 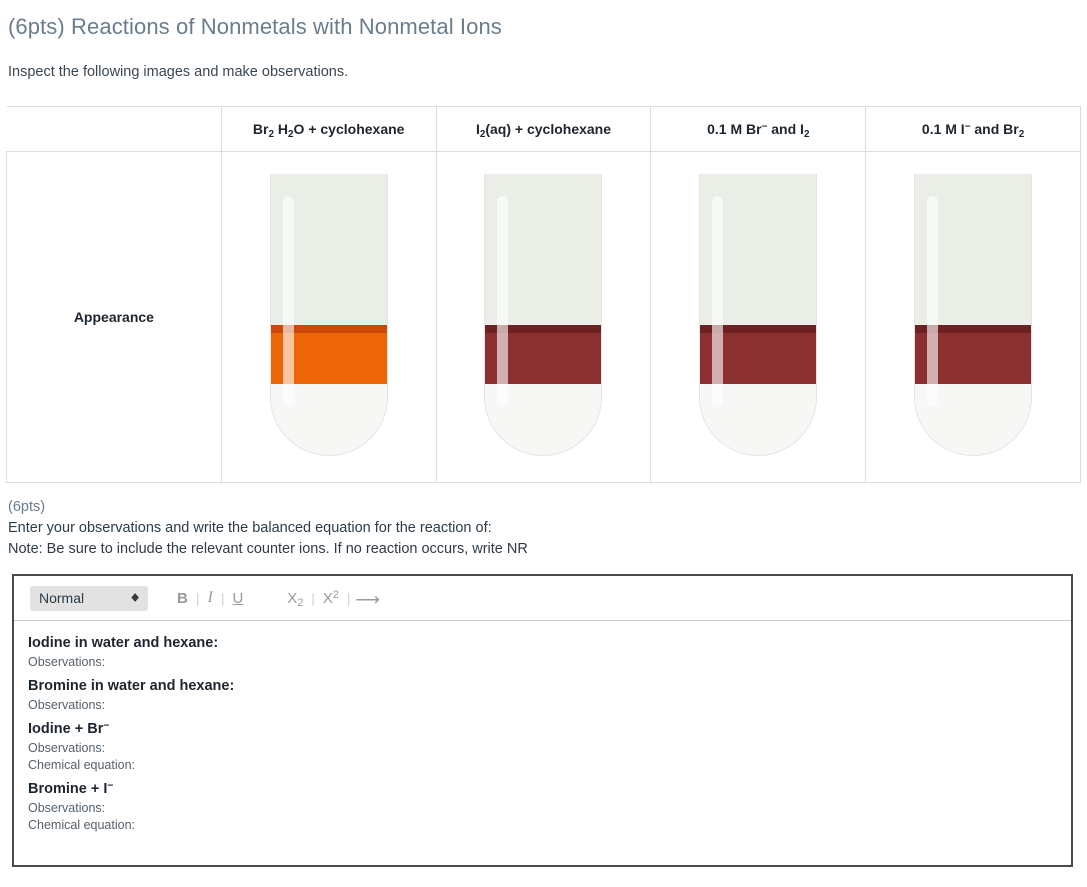 What do you see at coordinates (328, 314) in the screenshot?
I see `test-tube-br2-water-cyclohexane` at bounding box center [328, 314].